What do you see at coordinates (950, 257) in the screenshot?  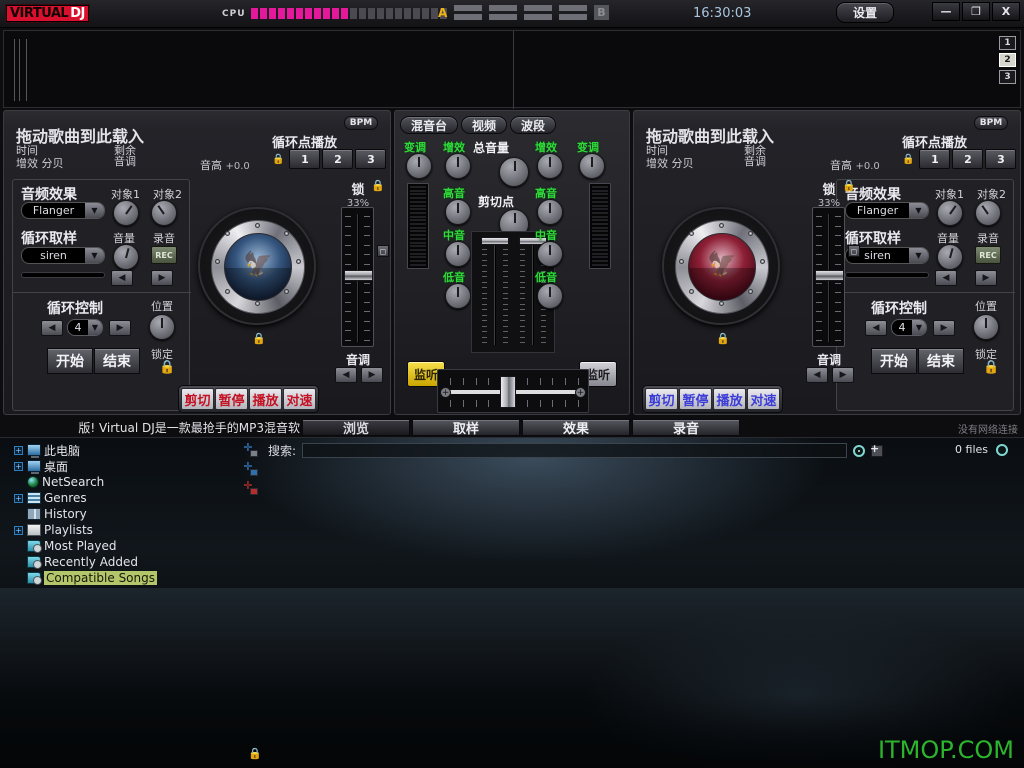 I see `deck-right-sampler-volume-knob` at bounding box center [950, 257].